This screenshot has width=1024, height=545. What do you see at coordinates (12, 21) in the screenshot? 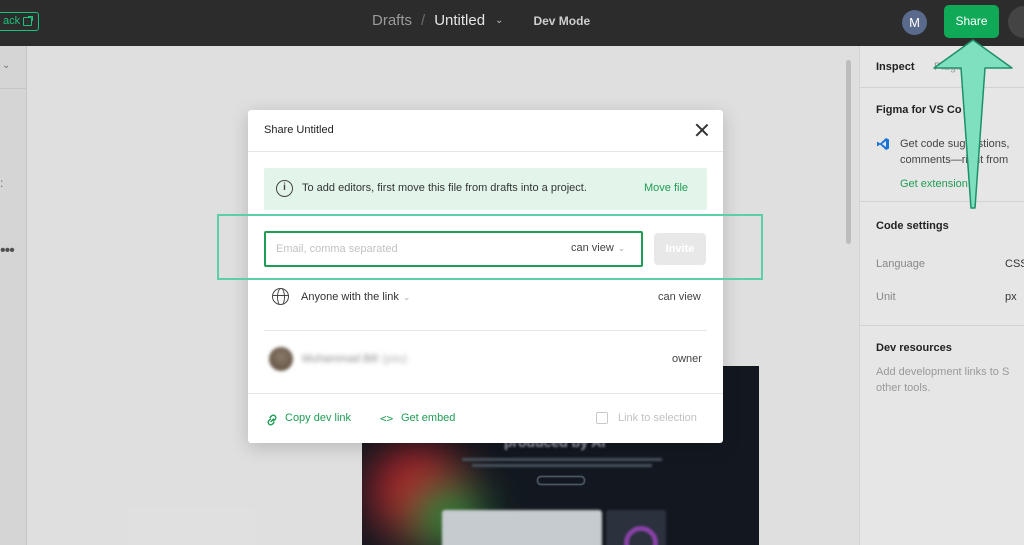
I see `back-label: ack` at bounding box center [12, 21].